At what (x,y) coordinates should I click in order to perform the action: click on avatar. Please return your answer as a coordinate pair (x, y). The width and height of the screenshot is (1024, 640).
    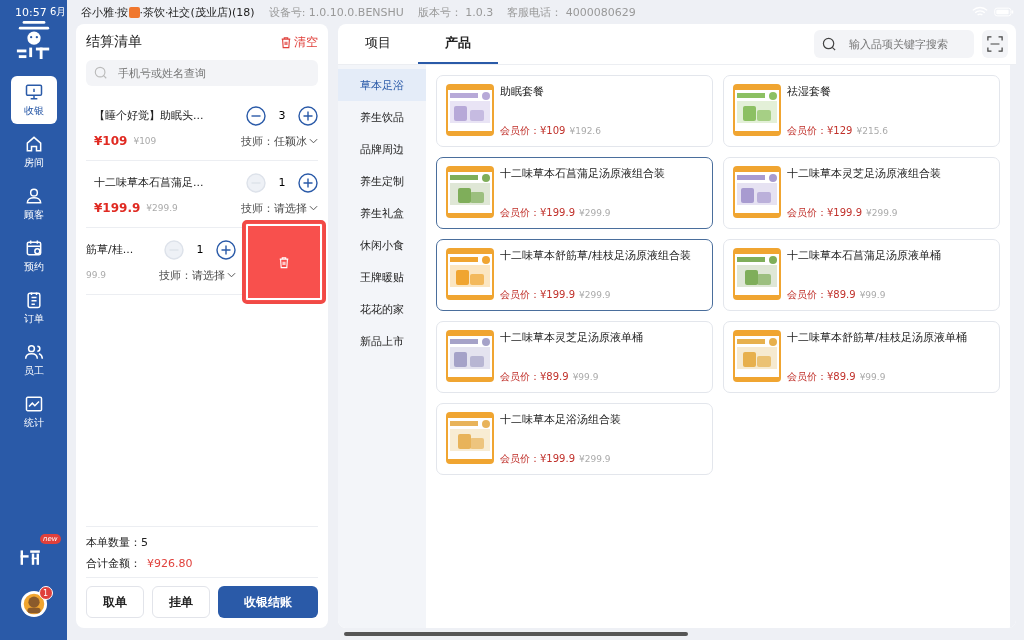
    Looking at the image, I should click on (33, 604).